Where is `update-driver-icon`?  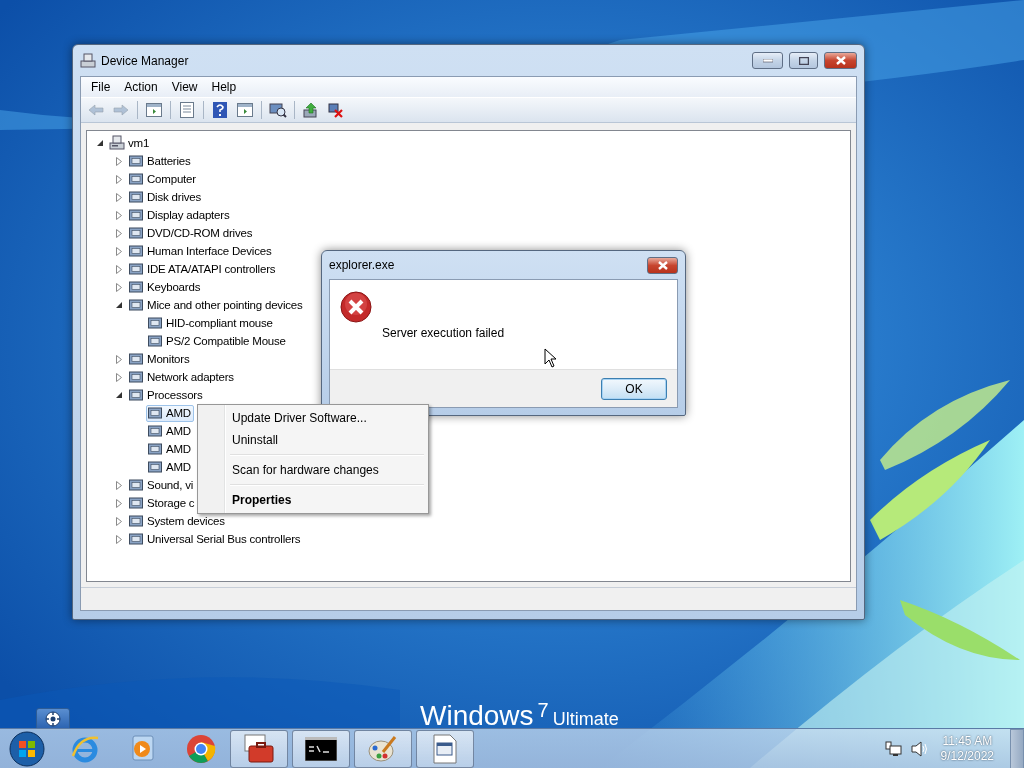 update-driver-icon is located at coordinates (311, 110).